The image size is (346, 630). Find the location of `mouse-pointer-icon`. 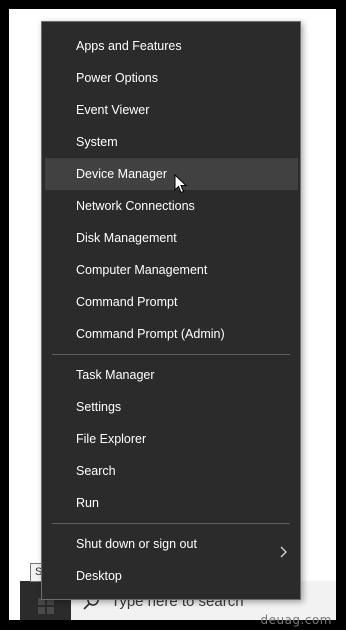

mouse-pointer-icon is located at coordinates (181, 183).